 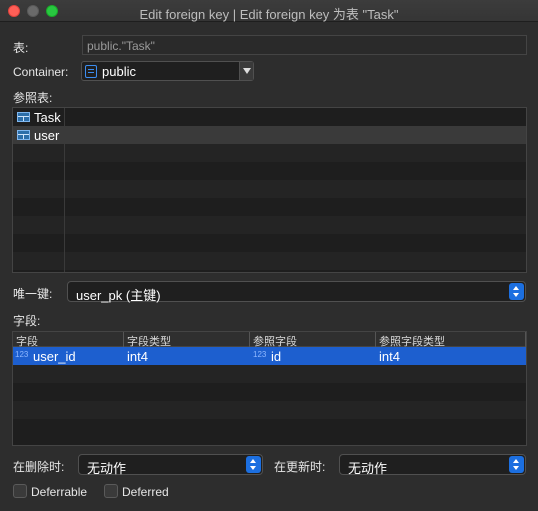 I want to click on list-item-label: Task, so click(x=47, y=117).